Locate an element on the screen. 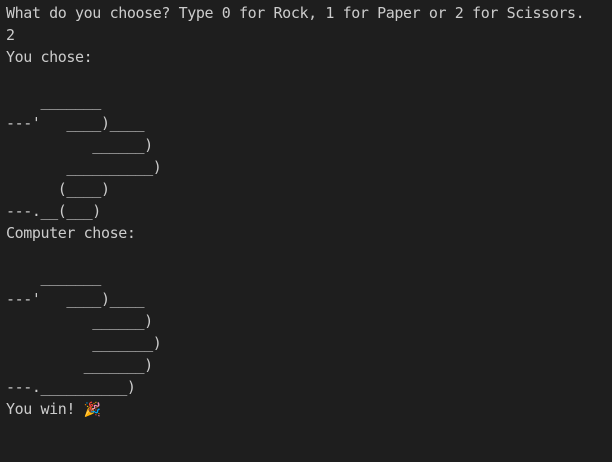  computer-chose-label: Computer chose: is located at coordinates (71, 233).